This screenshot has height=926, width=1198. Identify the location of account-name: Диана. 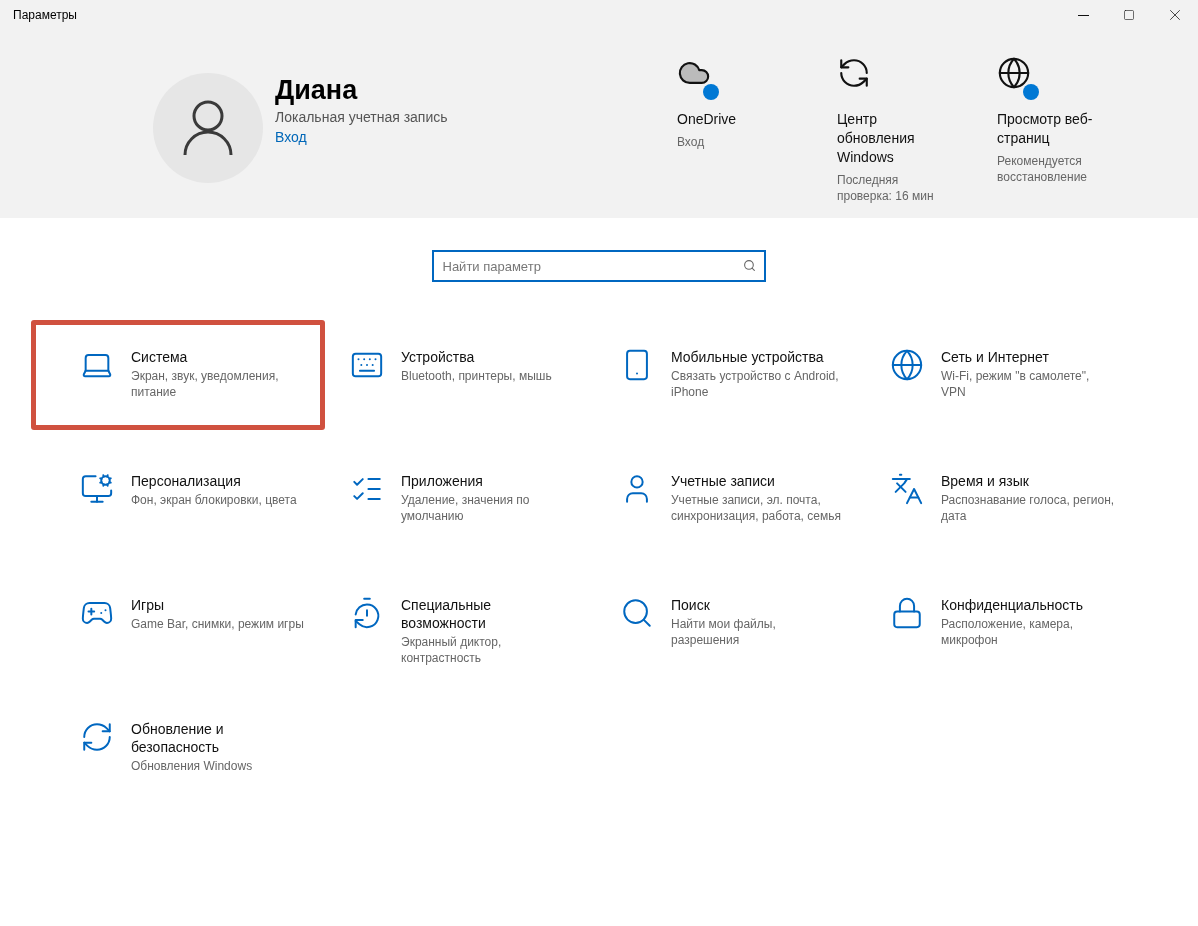
(317, 90).